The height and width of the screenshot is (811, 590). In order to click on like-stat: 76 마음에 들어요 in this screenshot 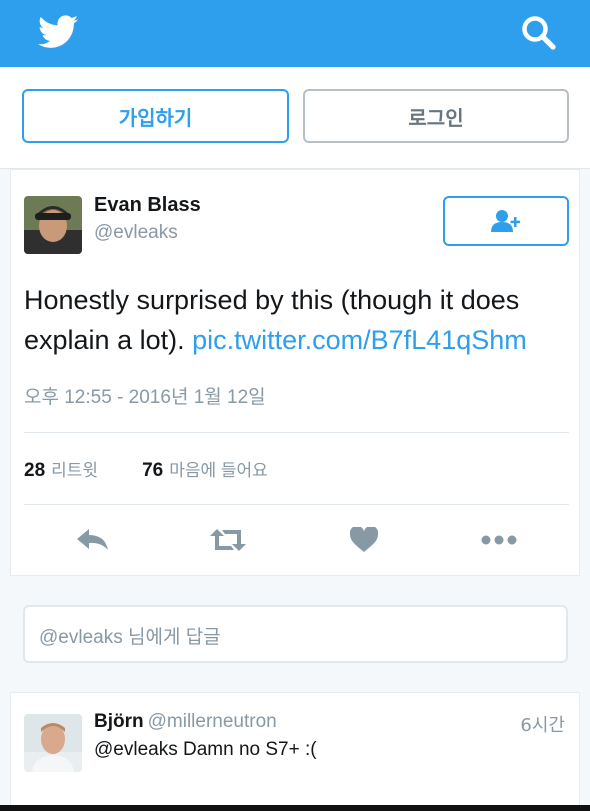, I will do `click(205, 469)`.